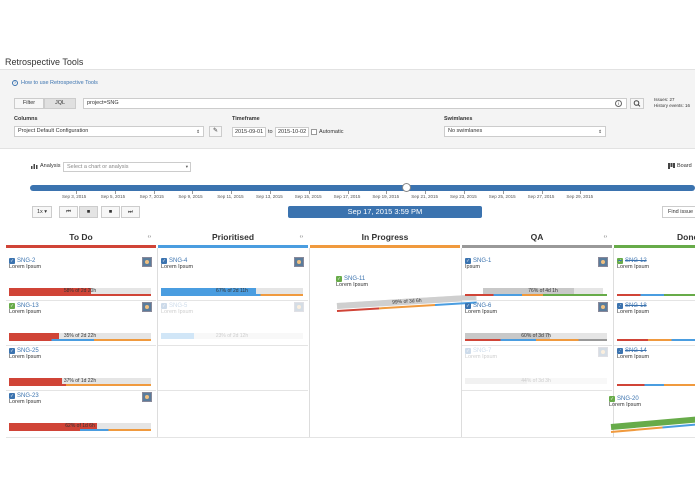 The height and width of the screenshot is (494, 695). I want to click on swimlanes-select: No swimlanes ⇕, so click(525, 131).